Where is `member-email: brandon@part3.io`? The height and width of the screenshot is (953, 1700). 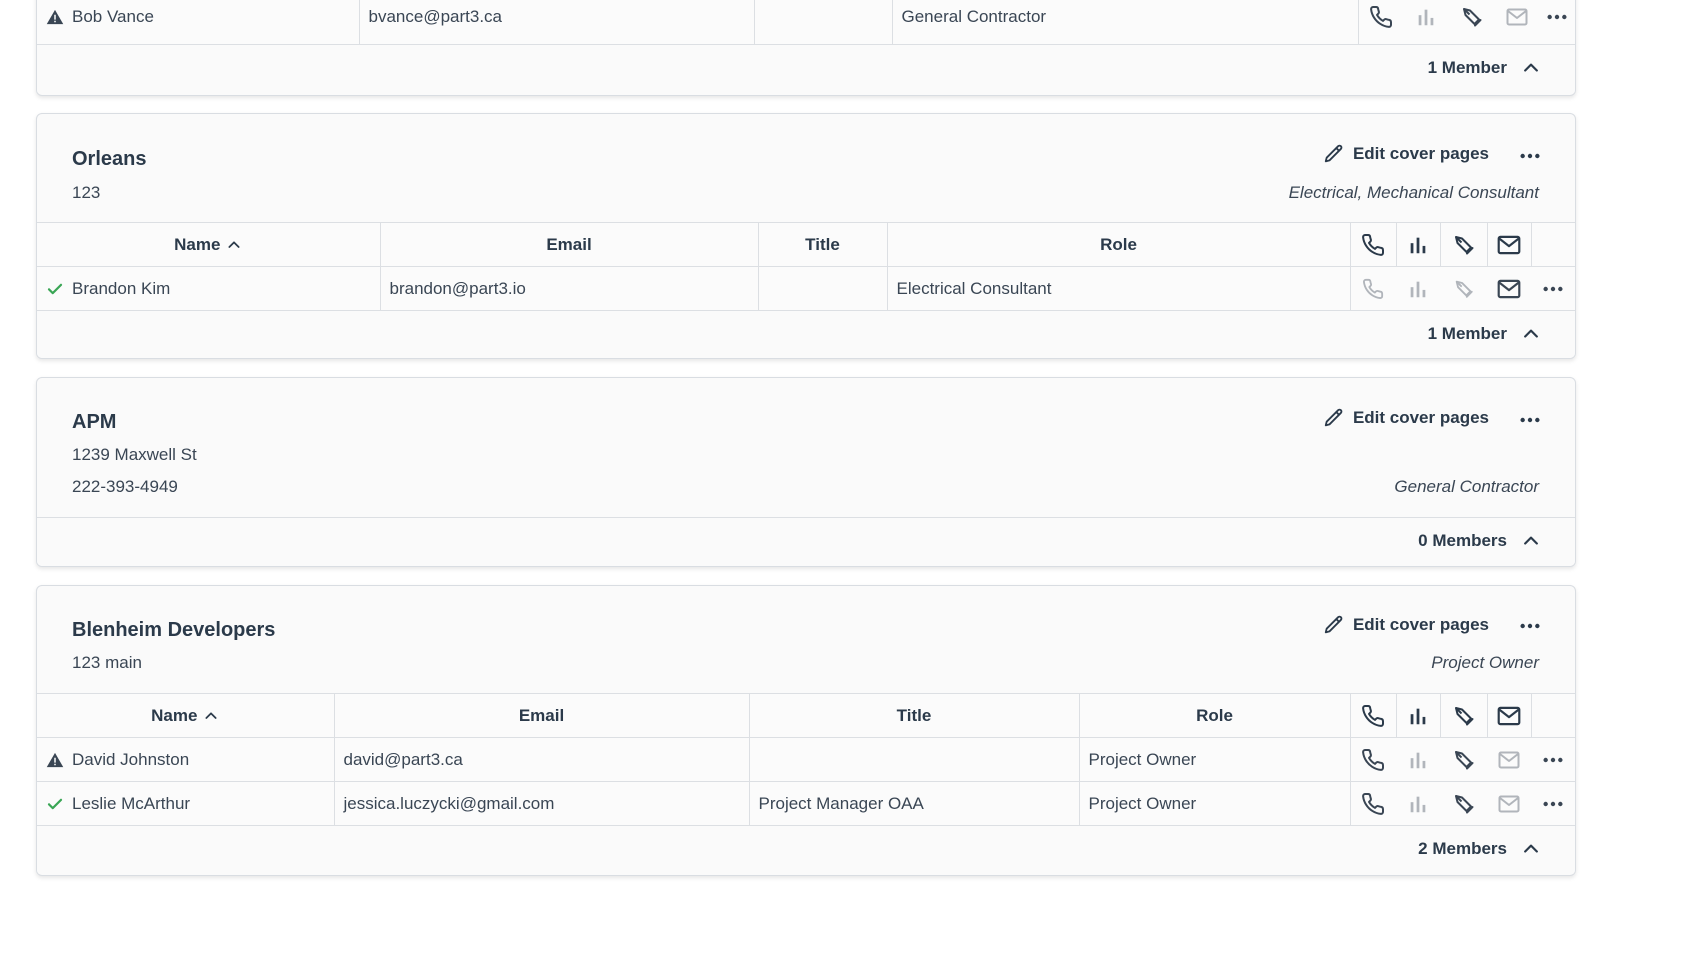 member-email: brandon@part3.io is located at coordinates (569, 288).